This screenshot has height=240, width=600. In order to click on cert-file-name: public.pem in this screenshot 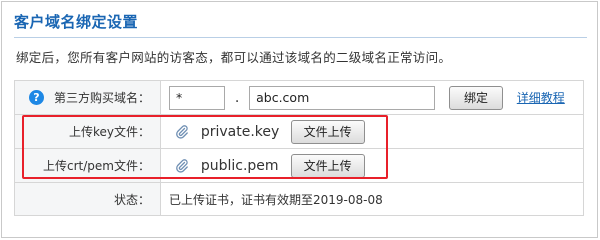, I will do `click(239, 165)`.